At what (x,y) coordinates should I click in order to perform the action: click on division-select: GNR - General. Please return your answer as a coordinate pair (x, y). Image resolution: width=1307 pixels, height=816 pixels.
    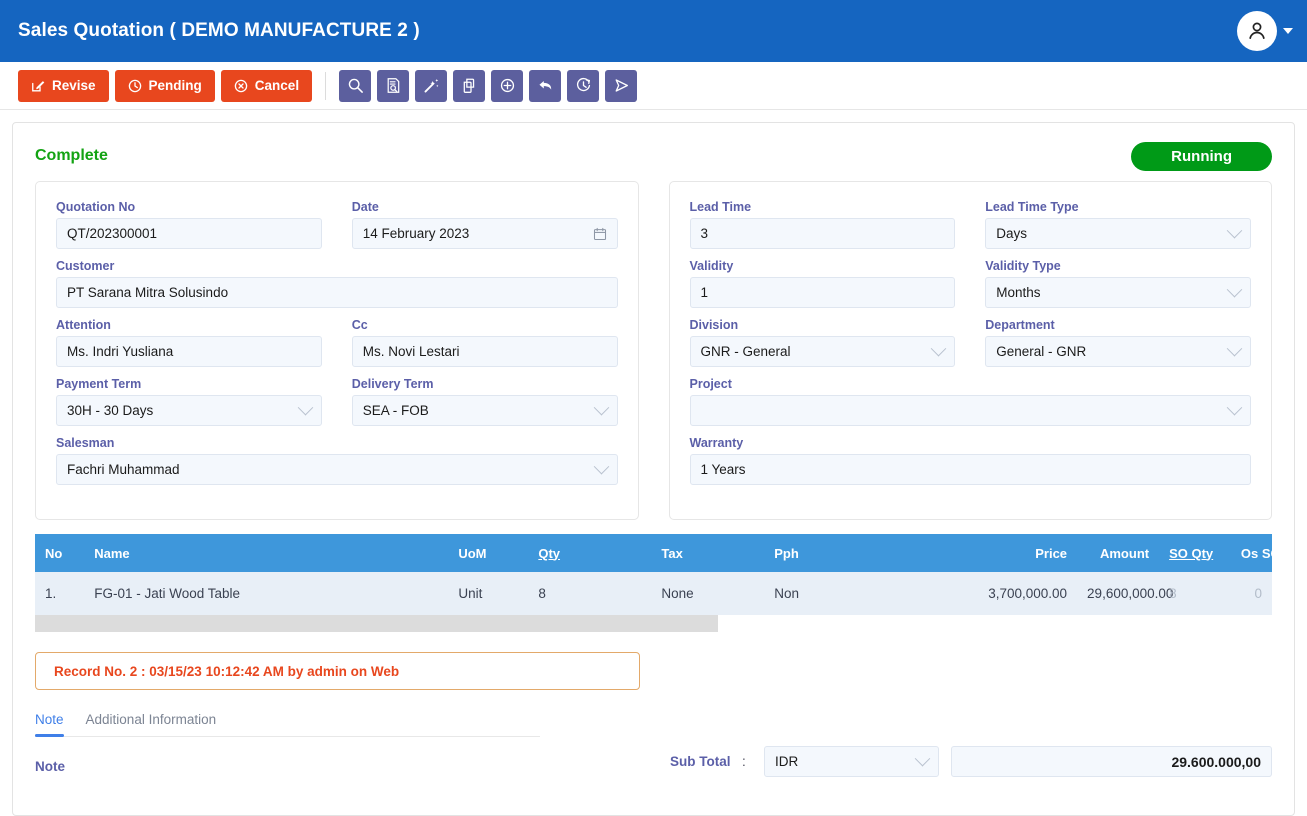
    Looking at the image, I should click on (822, 351).